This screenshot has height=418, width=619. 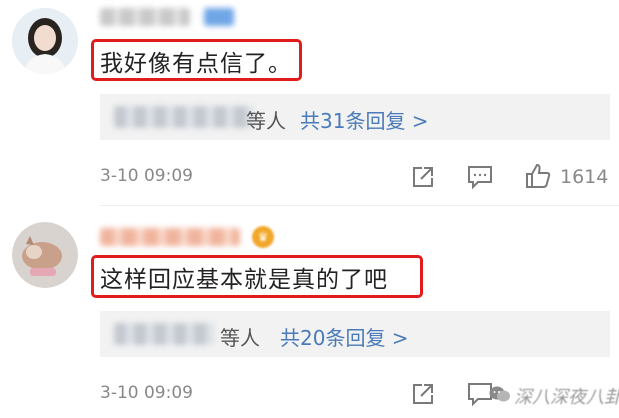 I want to click on wechat-icon, so click(x=500, y=394).